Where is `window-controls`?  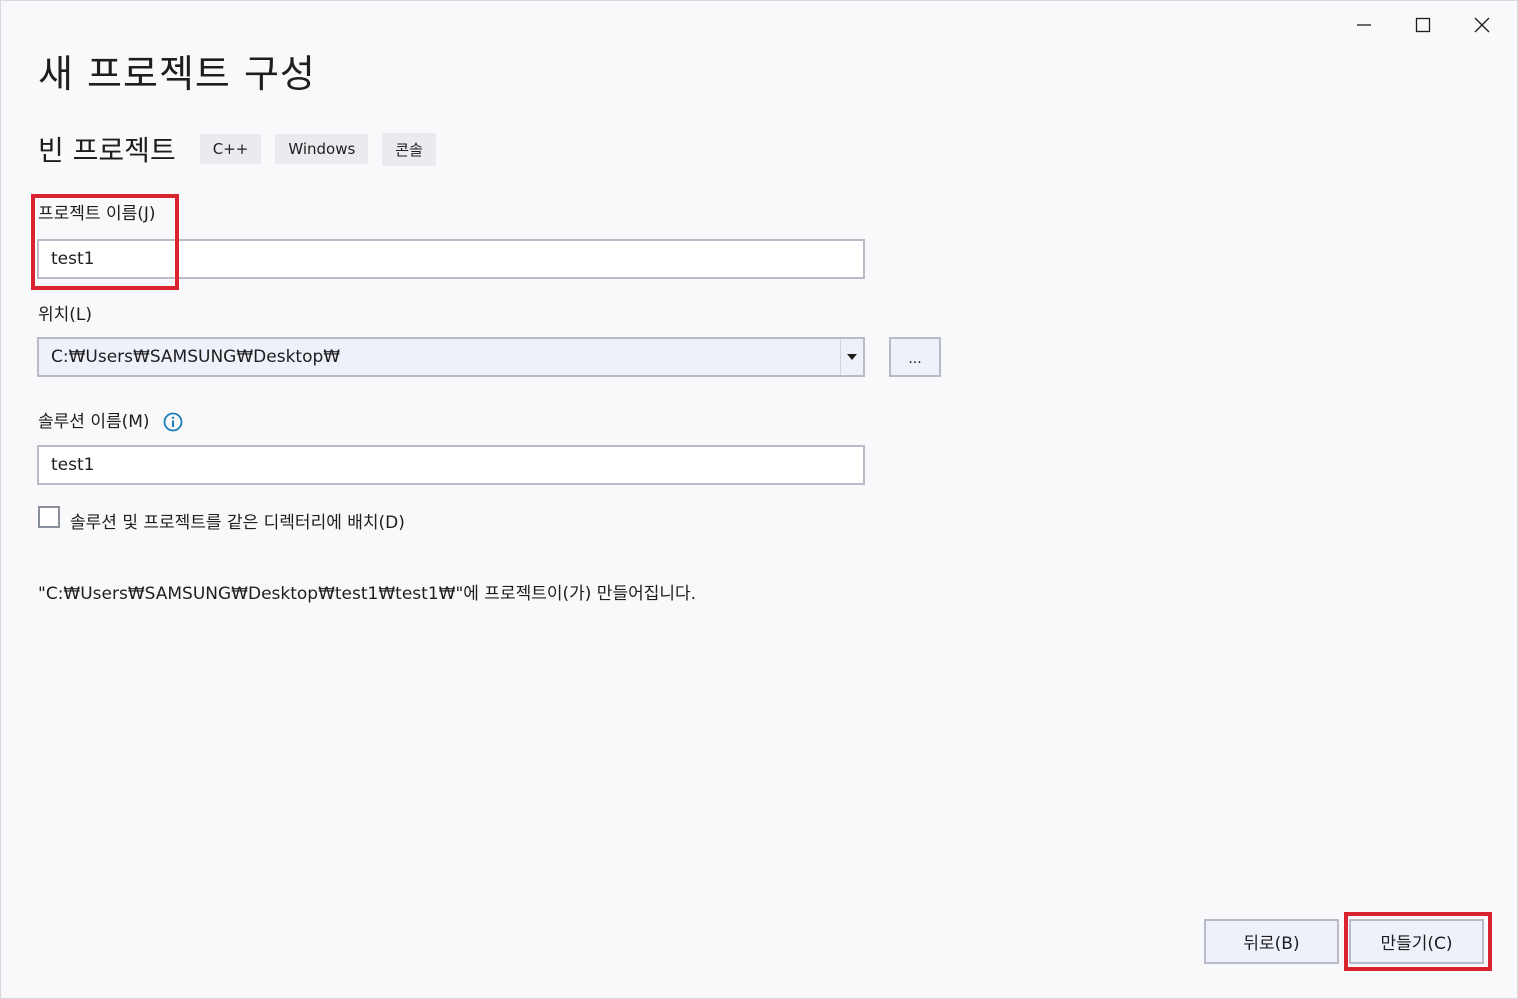
window-controls is located at coordinates (1422, 25).